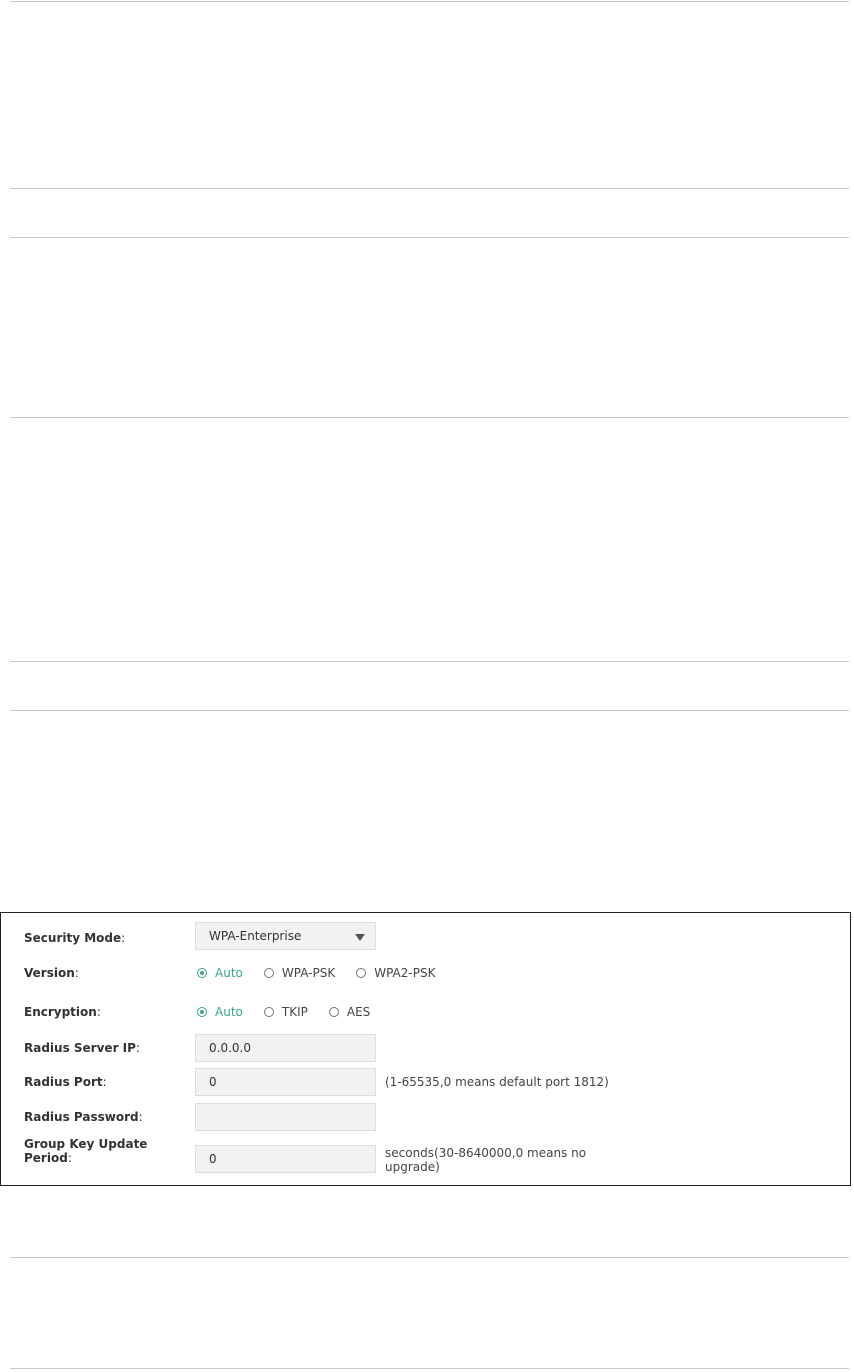 This screenshot has height=1372, width=854. Describe the element at coordinates (395, 973) in the screenshot. I see `version-radio-wpa2-psk: WPA2-PSK` at that location.